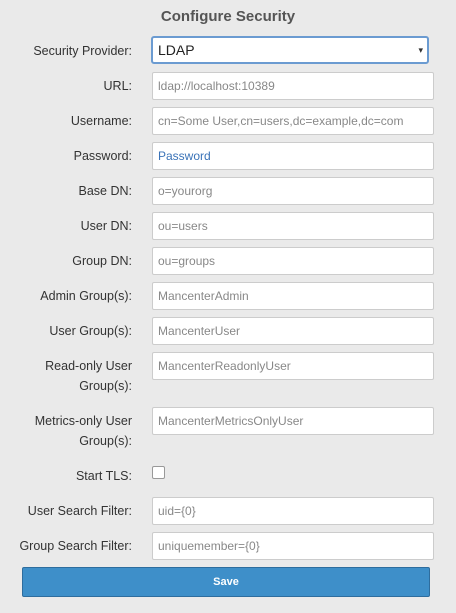  What do you see at coordinates (293, 546) in the screenshot?
I see `group-search-filter-input: uniquemember={0}` at bounding box center [293, 546].